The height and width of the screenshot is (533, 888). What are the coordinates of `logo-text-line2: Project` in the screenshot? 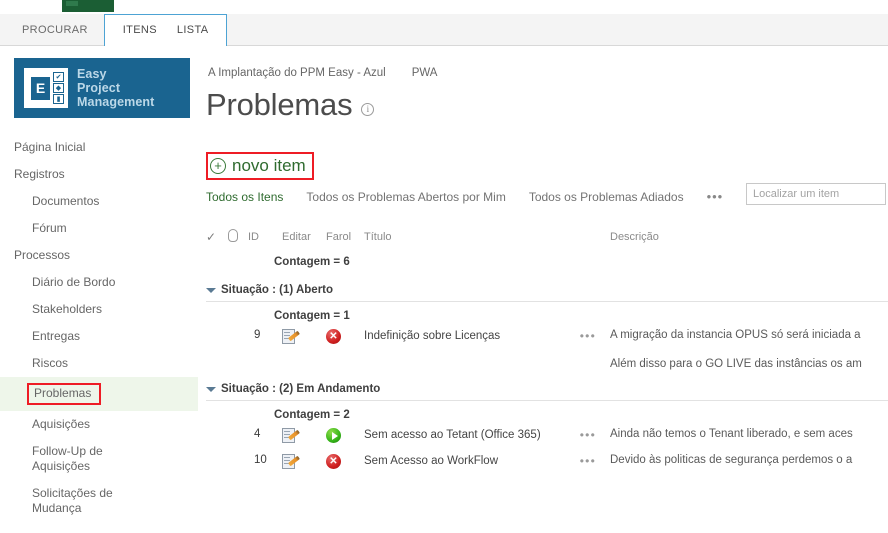 It's located at (99, 88).